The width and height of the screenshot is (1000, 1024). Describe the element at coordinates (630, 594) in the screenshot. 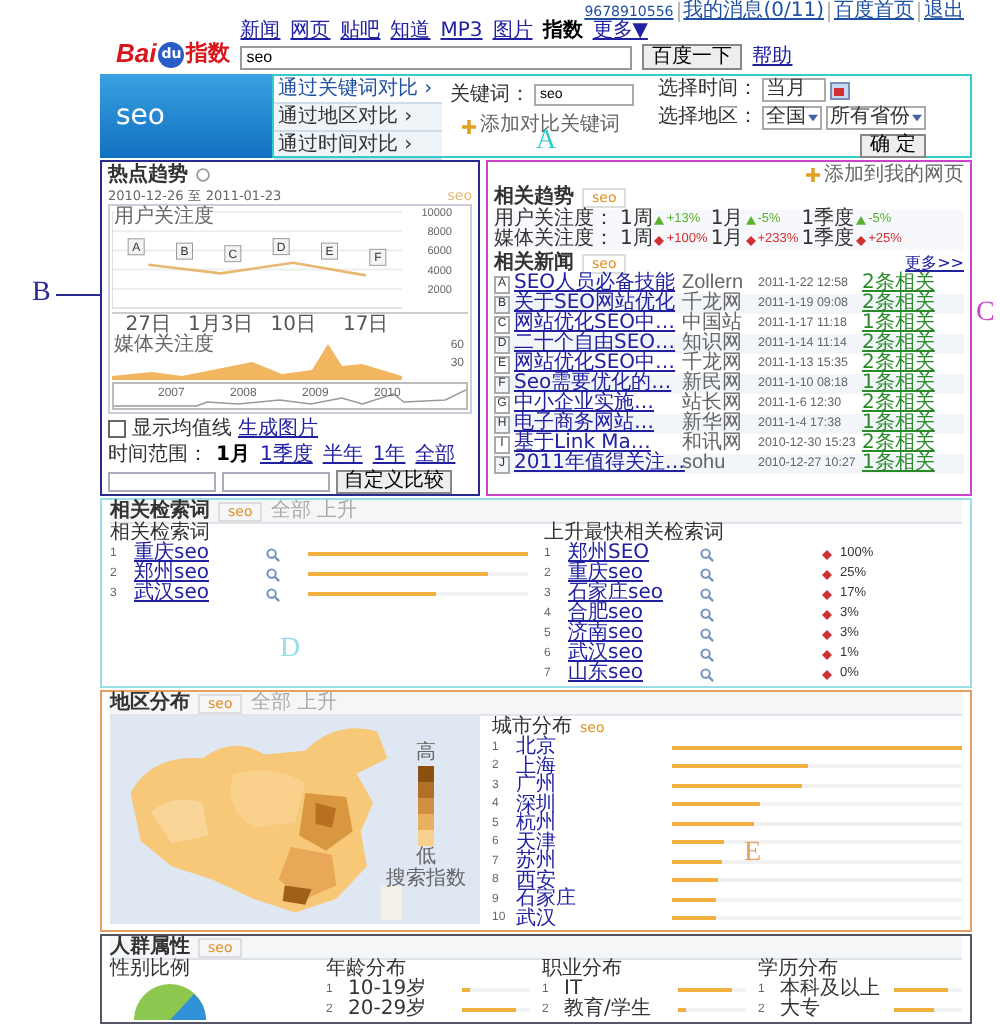

I see `keyword-link: 石家庄seo` at that location.